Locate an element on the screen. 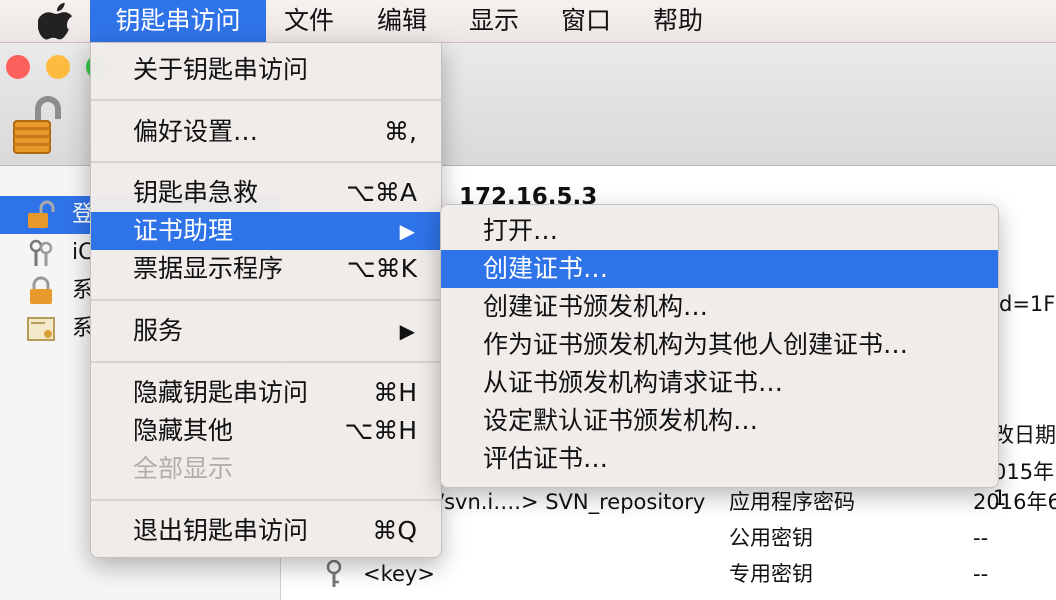 The image size is (1056, 600). menu-item-quit: 退出钥匙串访问 ⌘Q is located at coordinates (266, 531).